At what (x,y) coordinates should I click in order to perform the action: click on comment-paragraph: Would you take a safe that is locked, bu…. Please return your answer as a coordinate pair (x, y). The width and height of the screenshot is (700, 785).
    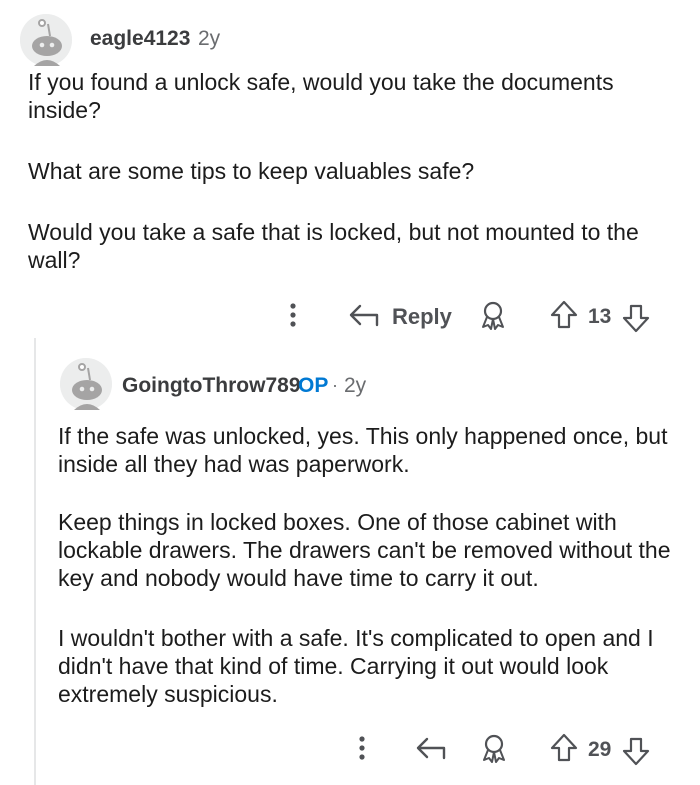
    Looking at the image, I should click on (333, 246).